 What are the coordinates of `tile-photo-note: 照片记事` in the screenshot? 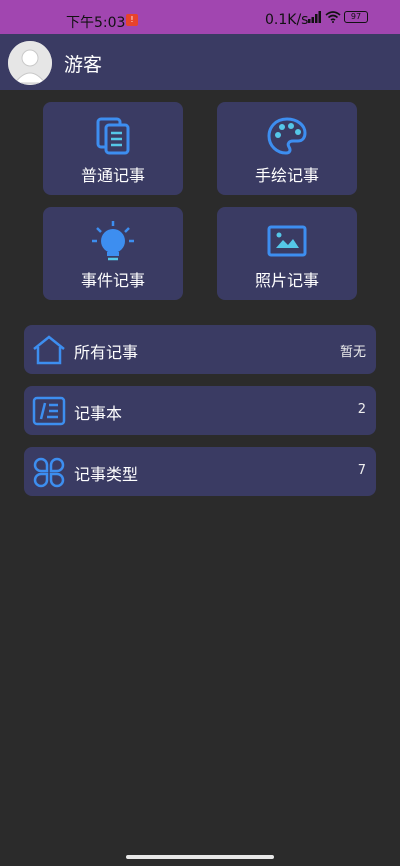 It's located at (287, 253).